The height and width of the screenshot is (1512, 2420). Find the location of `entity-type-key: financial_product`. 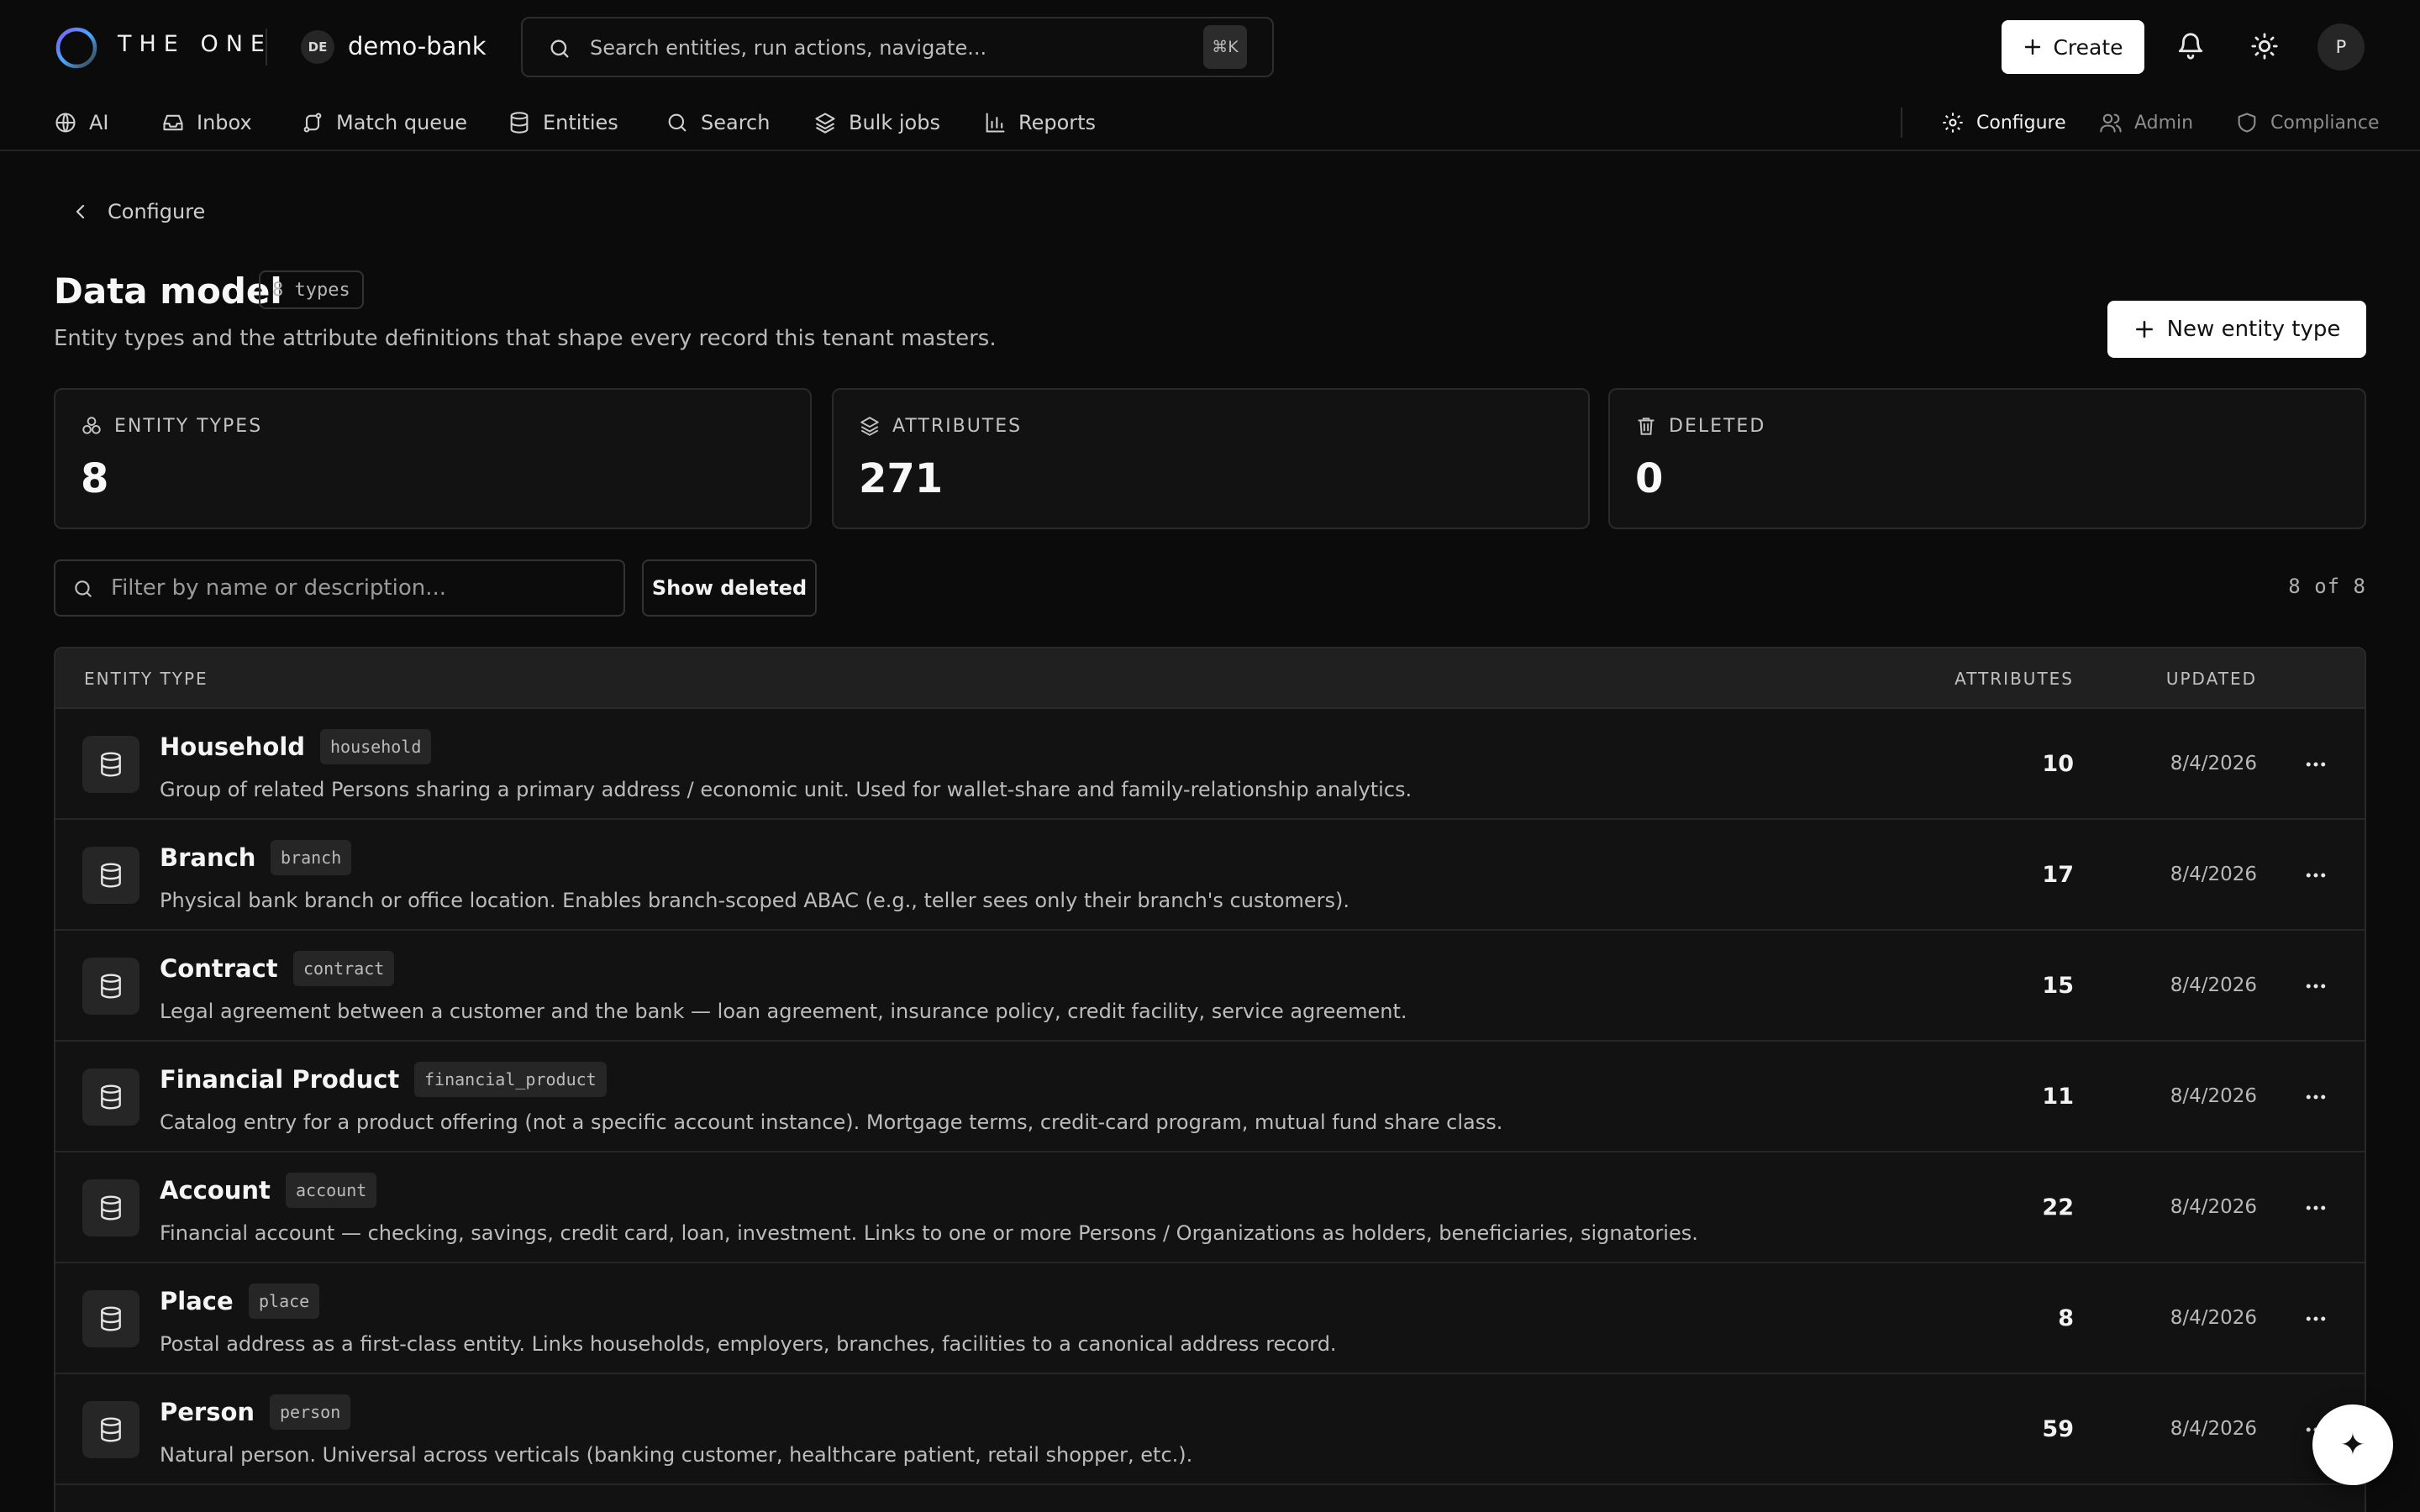

entity-type-key: financial_product is located at coordinates (511, 1079).